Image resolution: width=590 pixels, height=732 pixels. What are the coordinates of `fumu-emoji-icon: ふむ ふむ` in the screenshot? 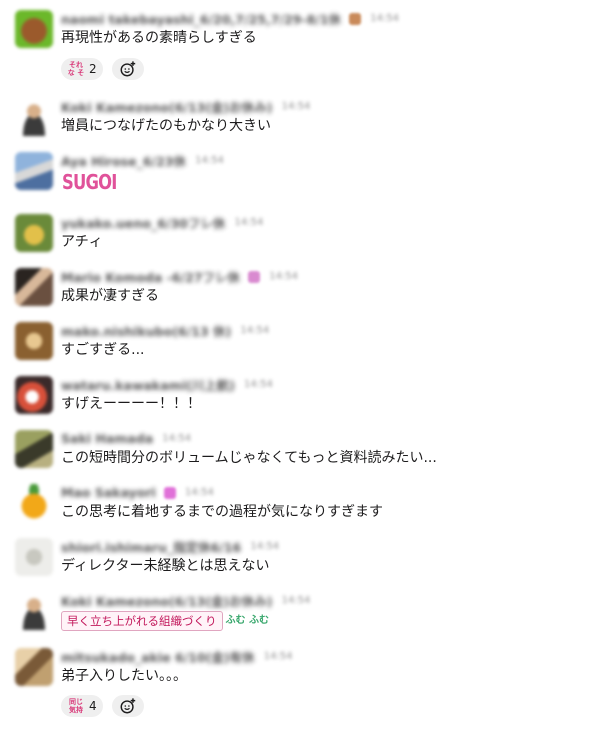 It's located at (247, 620).